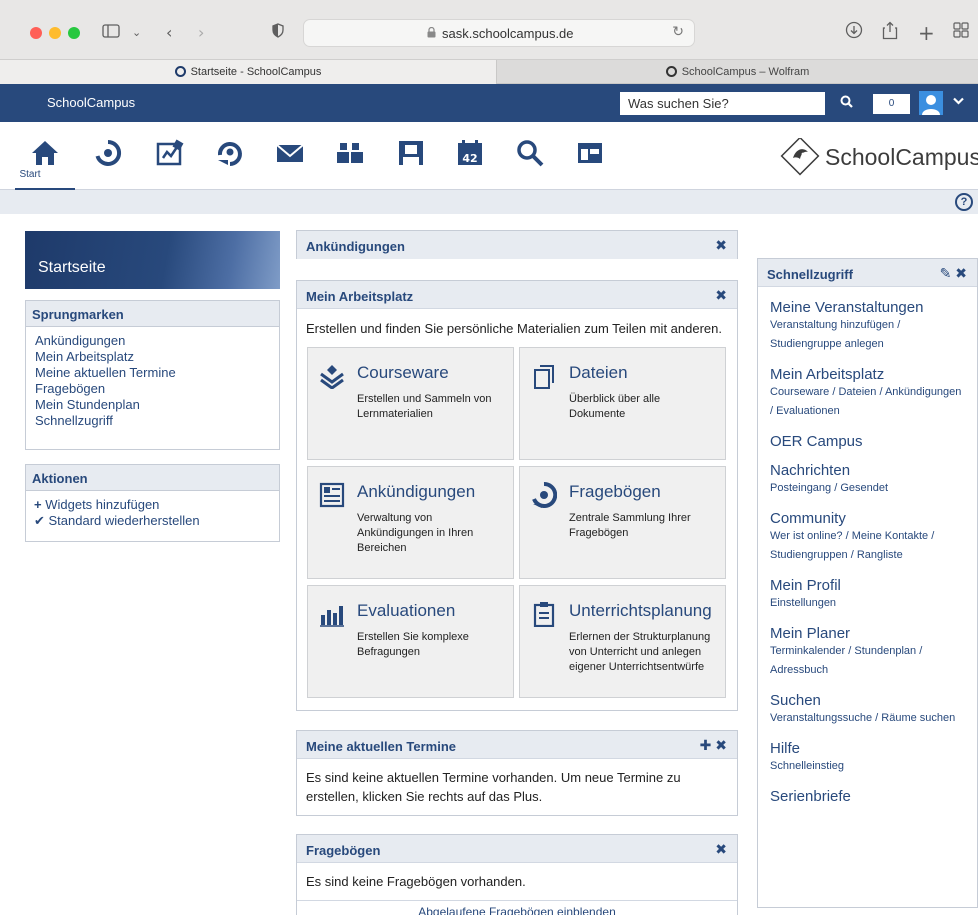  I want to click on workplace-icon, so click(170, 152).